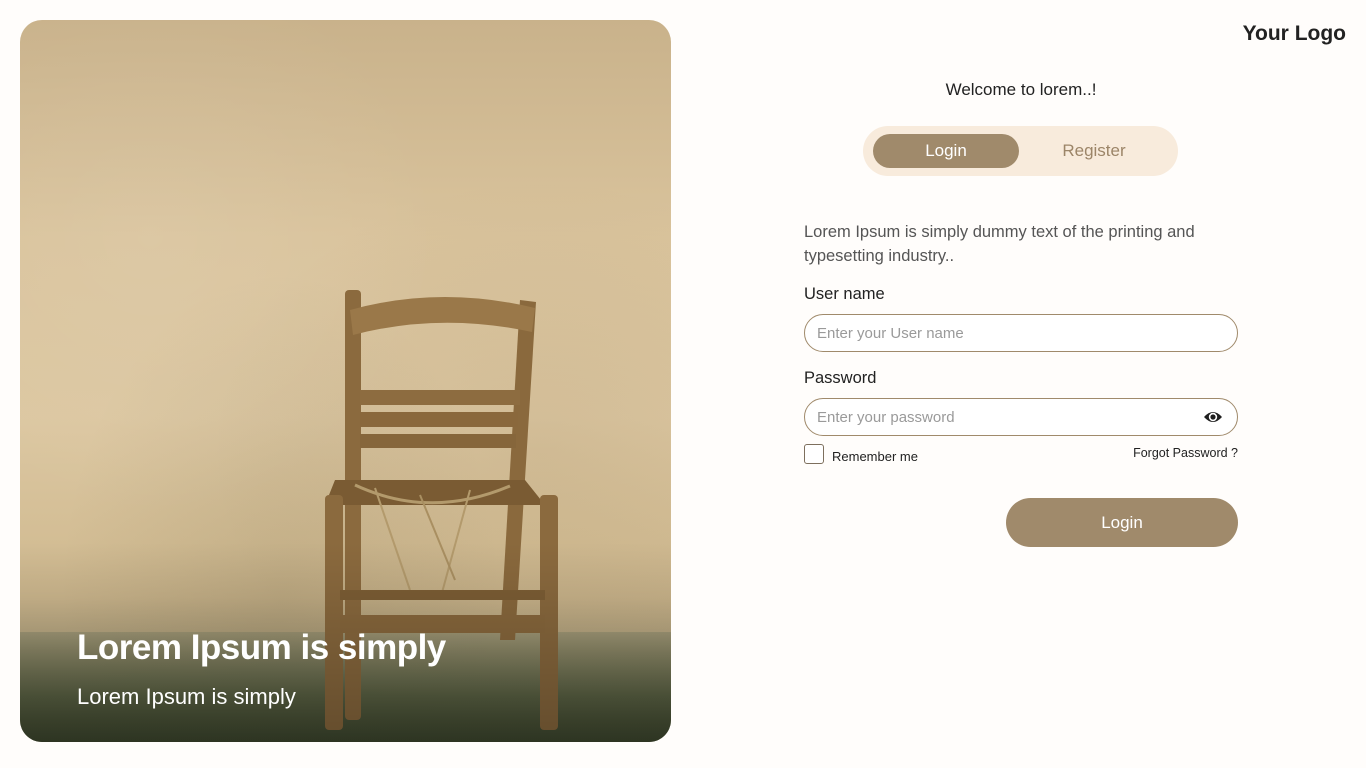  What do you see at coordinates (814, 454) in the screenshot?
I see `remember-me-checkbox` at bounding box center [814, 454].